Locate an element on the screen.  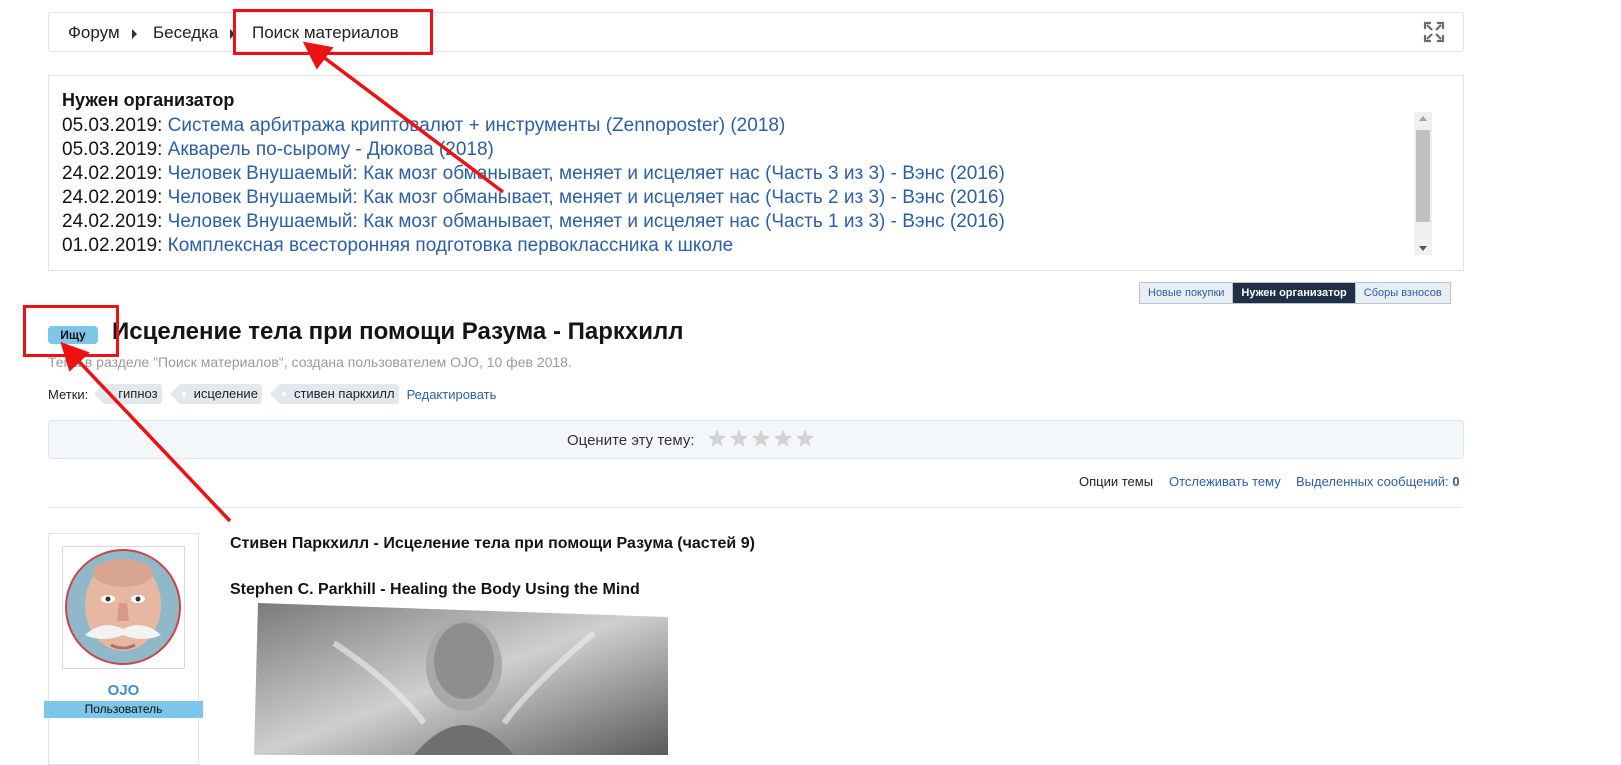
tags-label: Метки: is located at coordinates (68, 394).